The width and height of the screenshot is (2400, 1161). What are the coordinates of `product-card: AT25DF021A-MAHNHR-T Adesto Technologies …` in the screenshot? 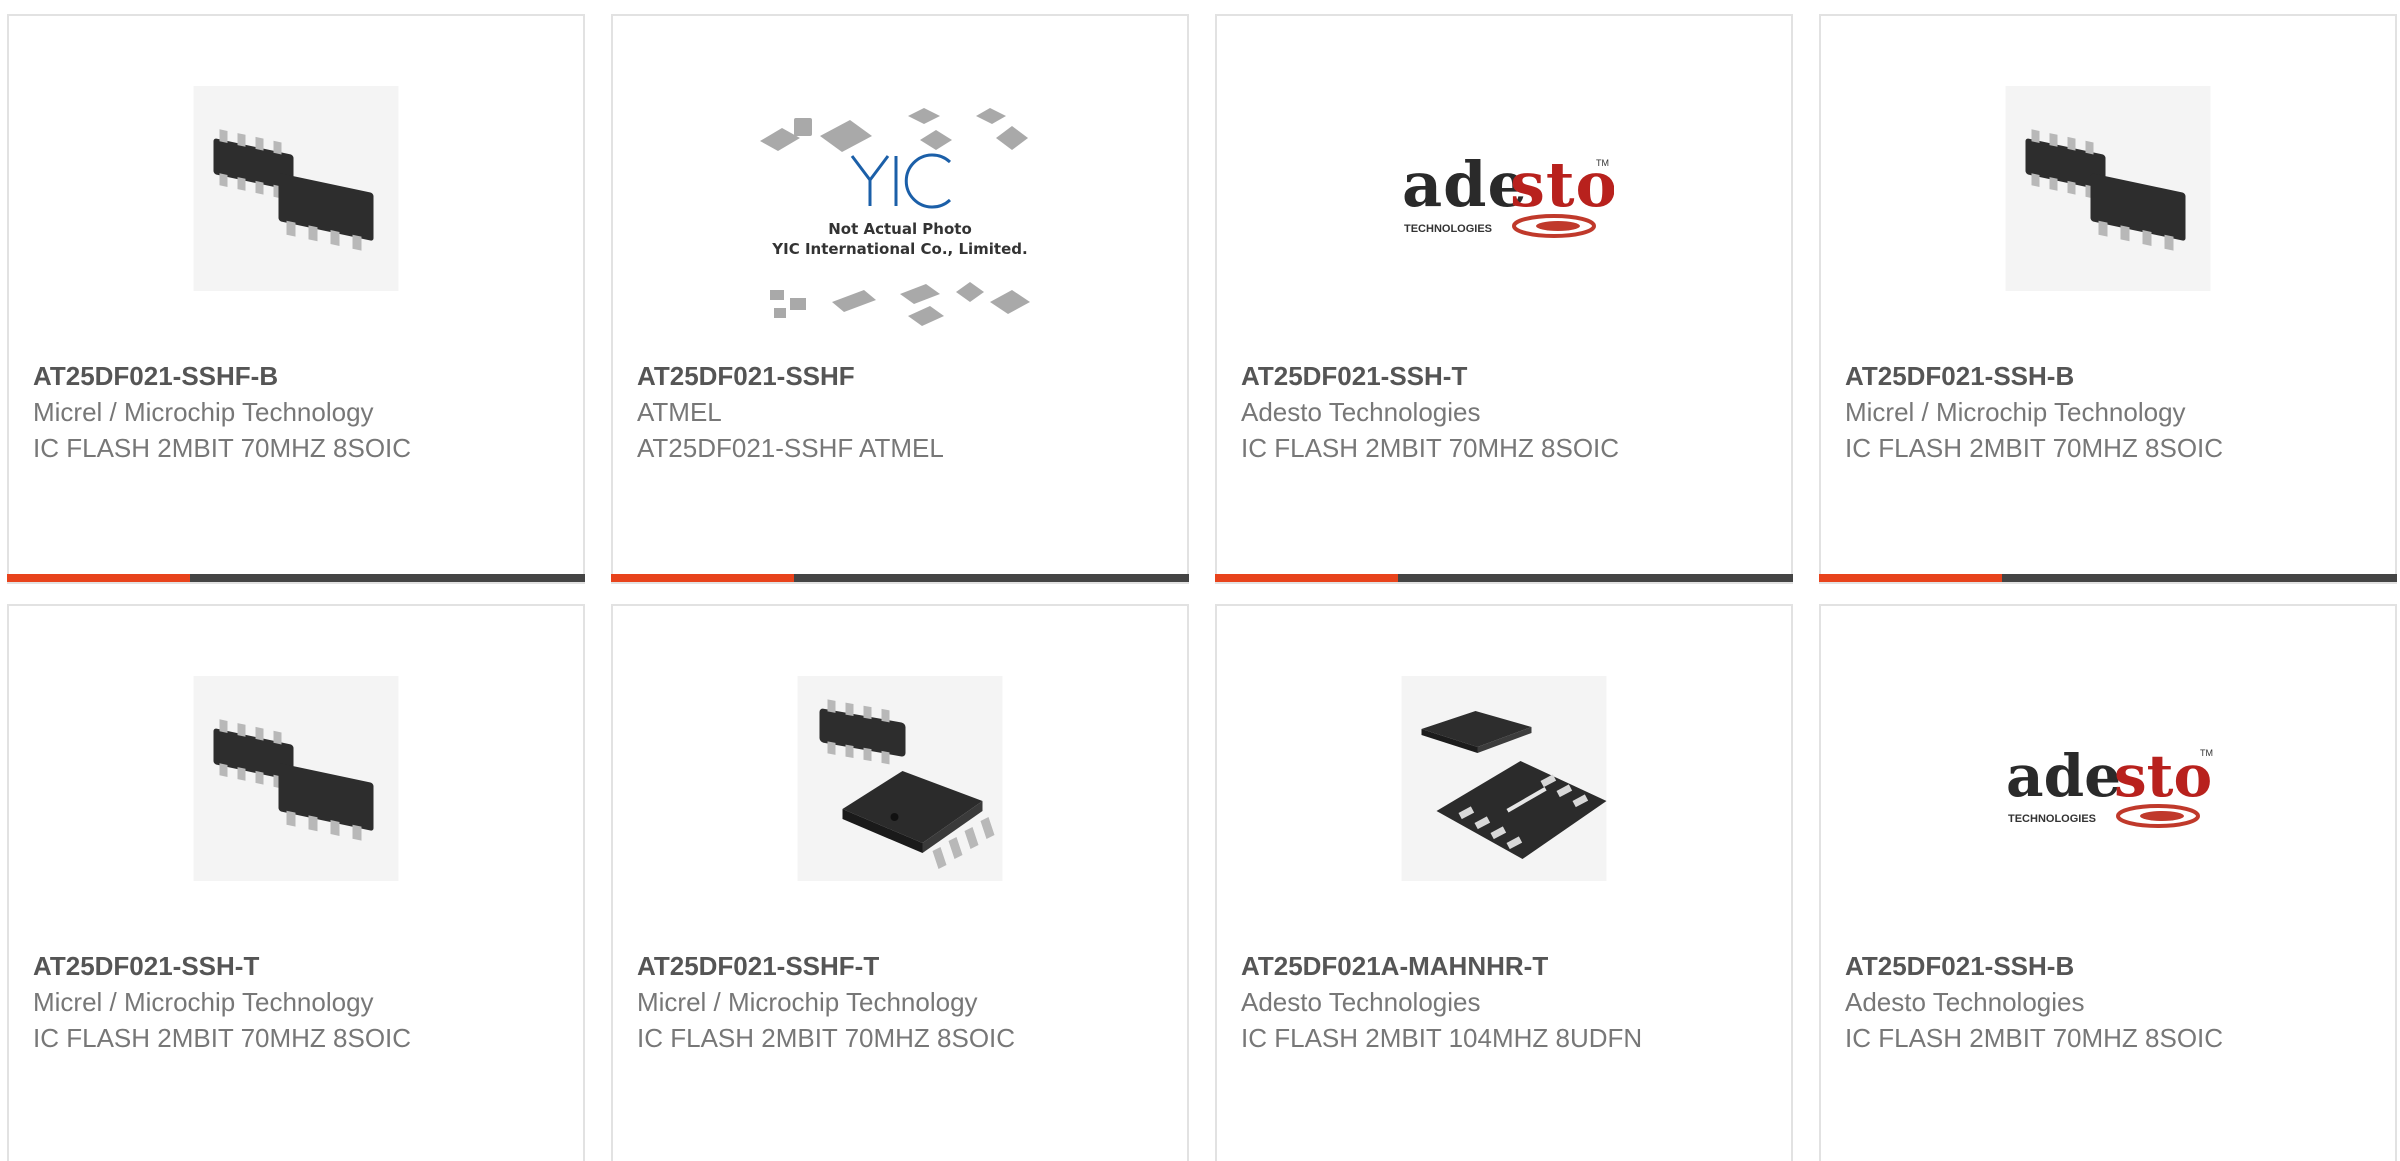 It's located at (1504, 882).